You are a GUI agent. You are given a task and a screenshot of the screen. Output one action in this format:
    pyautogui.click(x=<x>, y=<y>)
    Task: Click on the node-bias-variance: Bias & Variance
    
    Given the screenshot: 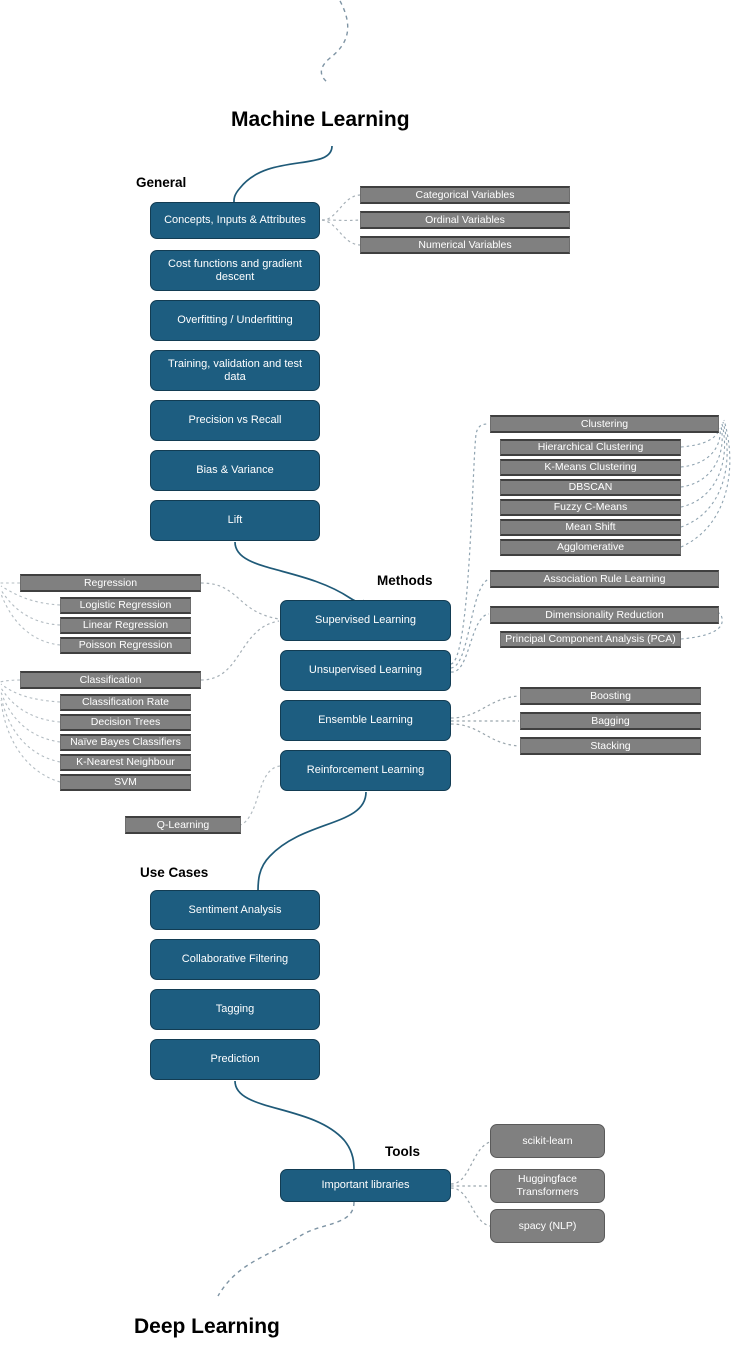 What is the action you would take?
    pyautogui.click(x=235, y=470)
    